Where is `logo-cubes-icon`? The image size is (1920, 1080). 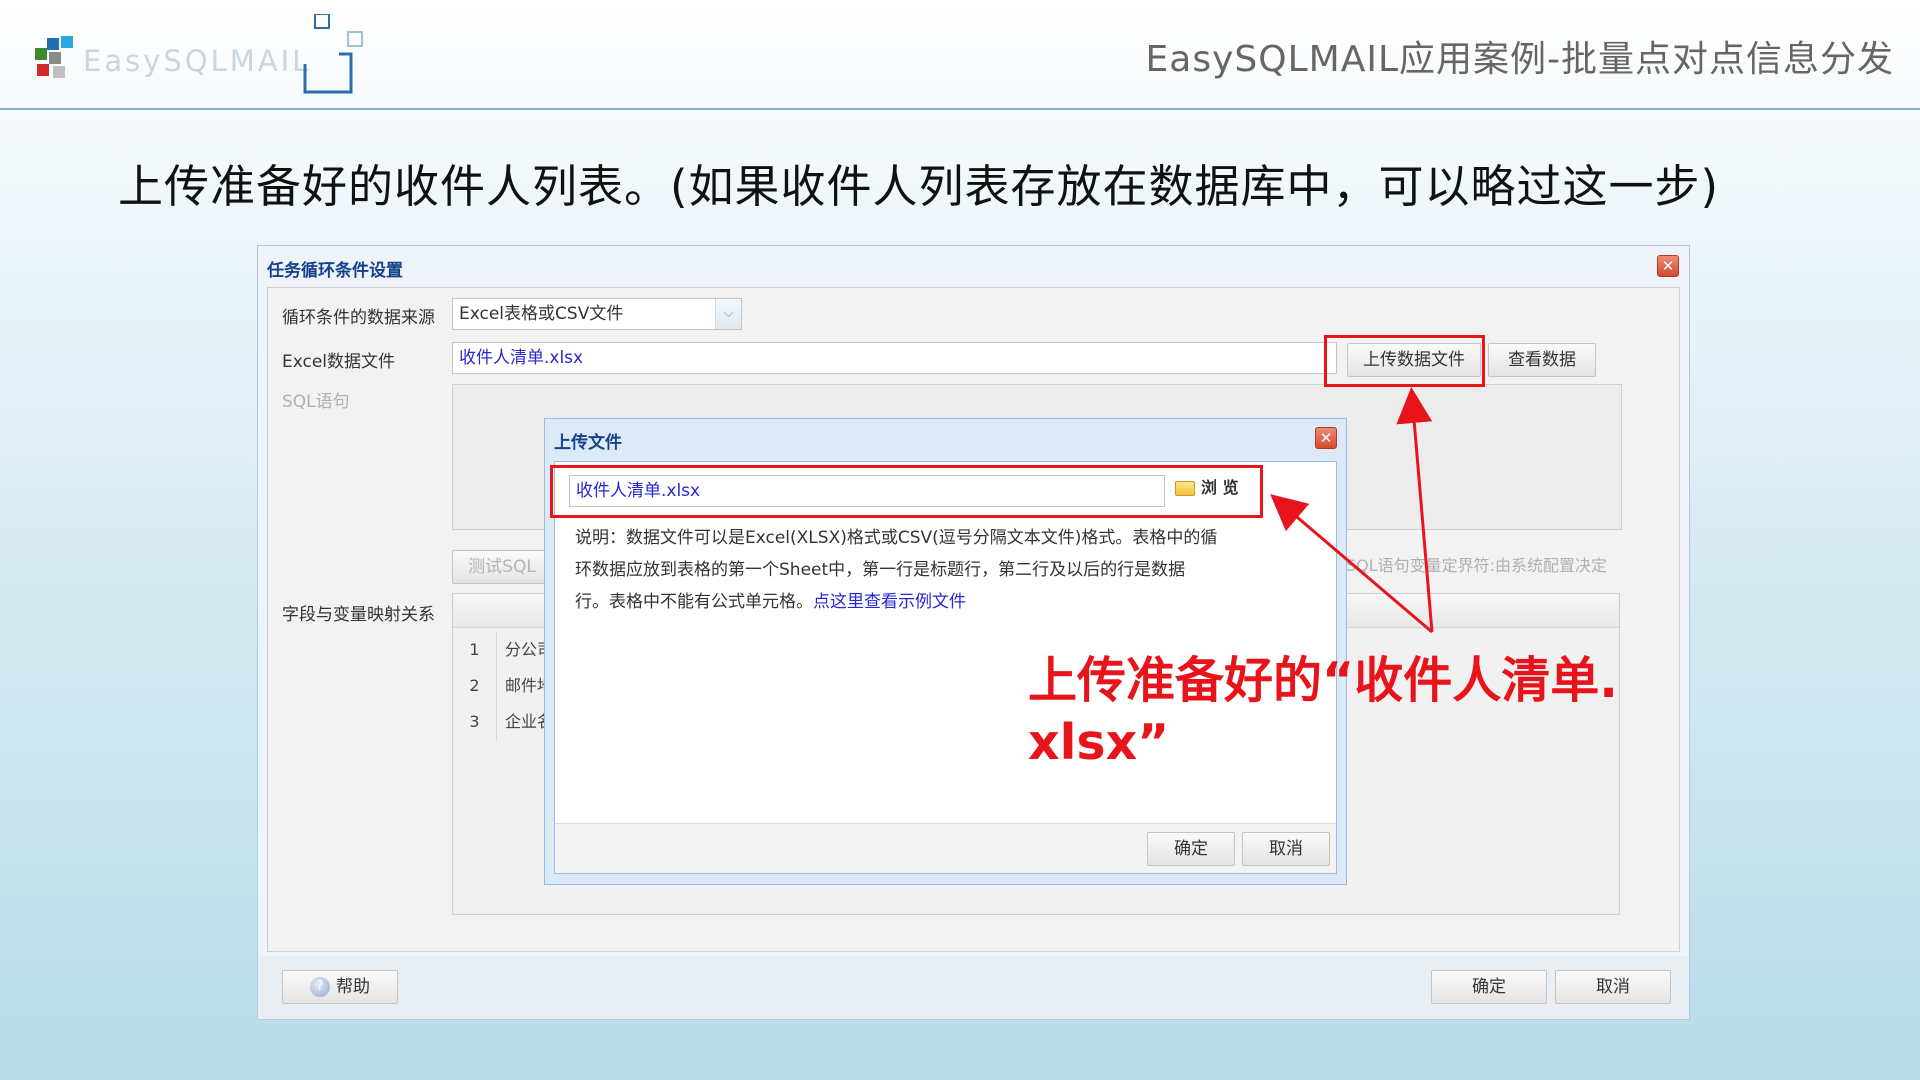
logo-cubes-icon is located at coordinates (54, 57).